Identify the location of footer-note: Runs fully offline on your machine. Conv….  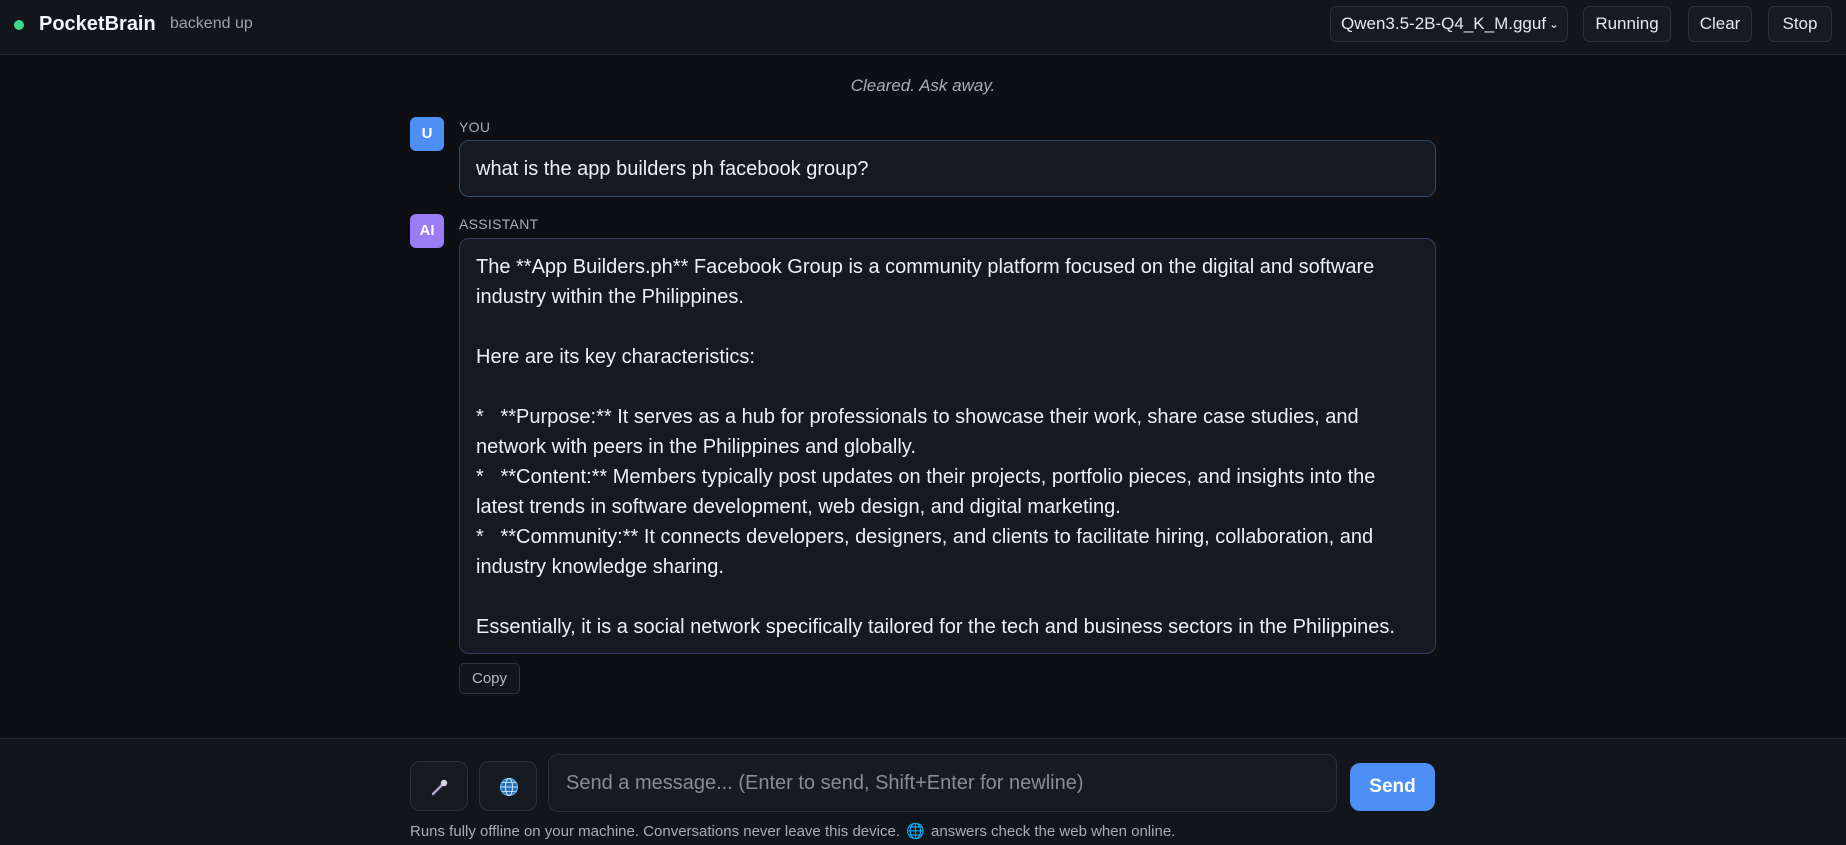
(792, 831).